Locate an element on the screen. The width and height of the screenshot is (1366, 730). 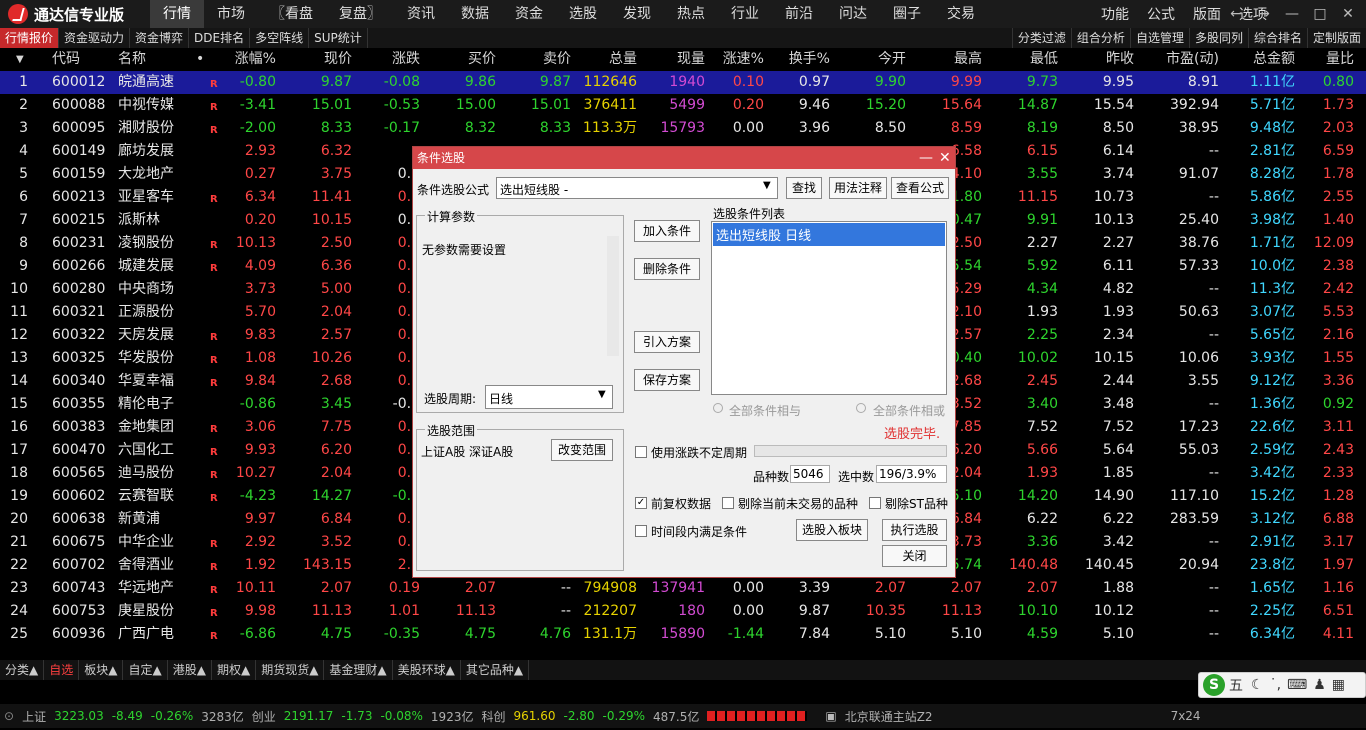
menu-item: 资金 is located at coordinates (529, 14).